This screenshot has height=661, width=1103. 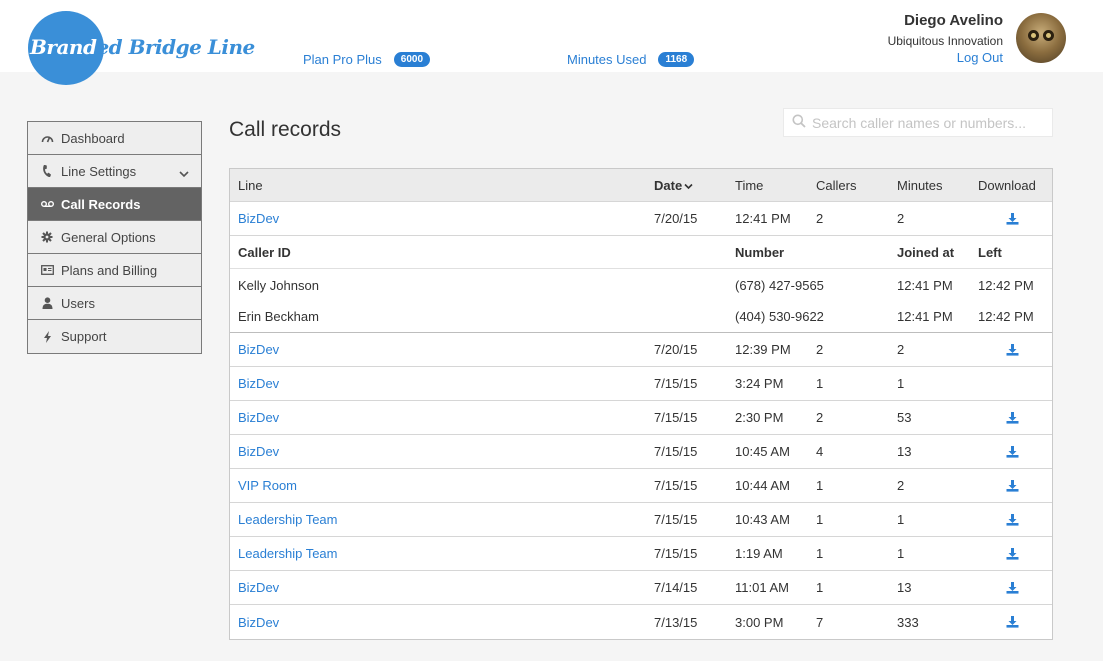 I want to click on column-header-download: Download, so click(x=1007, y=185).